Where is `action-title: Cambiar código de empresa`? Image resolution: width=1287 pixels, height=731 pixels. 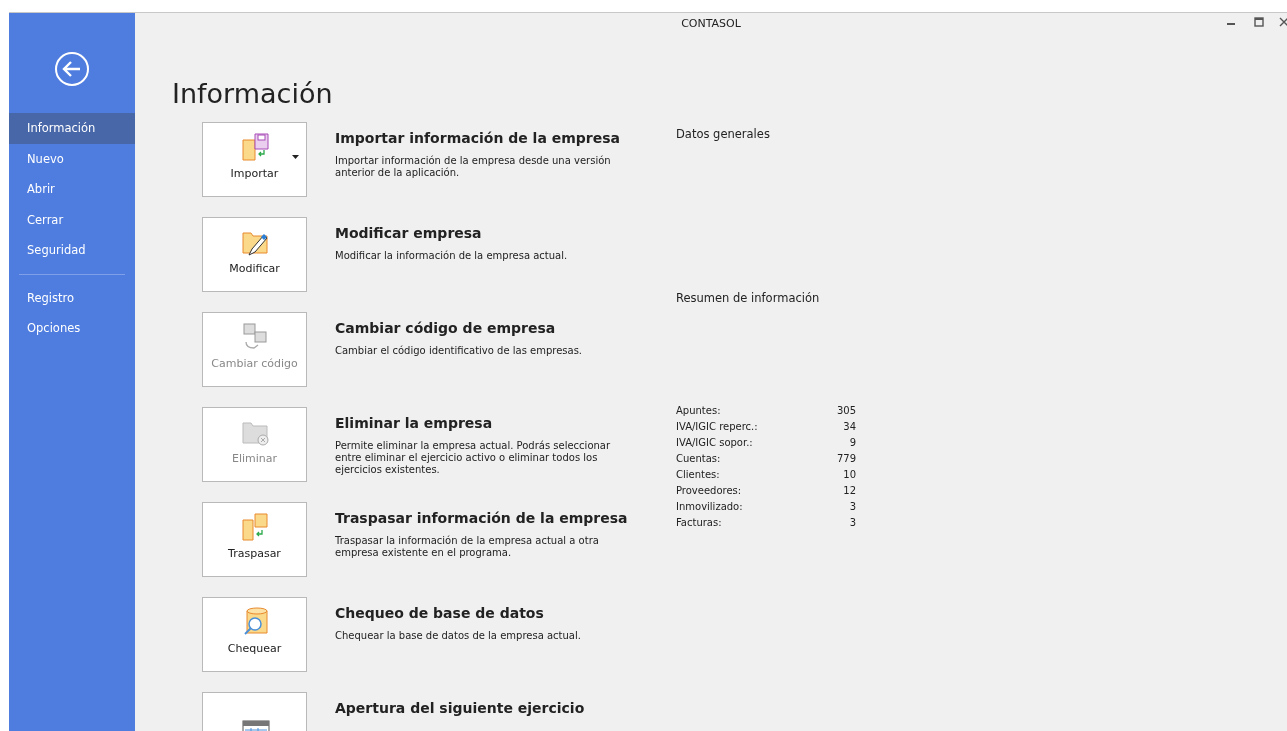 action-title: Cambiar código de empresa is located at coordinates (446, 329).